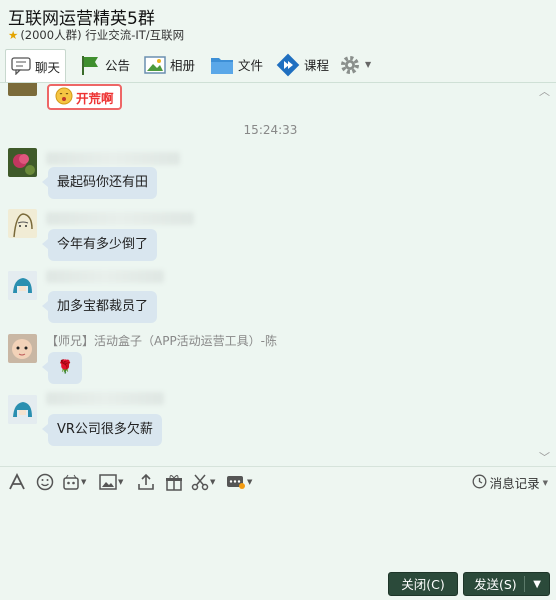 Image resolution: width=556 pixels, height=600 pixels. What do you see at coordinates (17, 482) in the screenshot?
I see `font-icon` at bounding box center [17, 482].